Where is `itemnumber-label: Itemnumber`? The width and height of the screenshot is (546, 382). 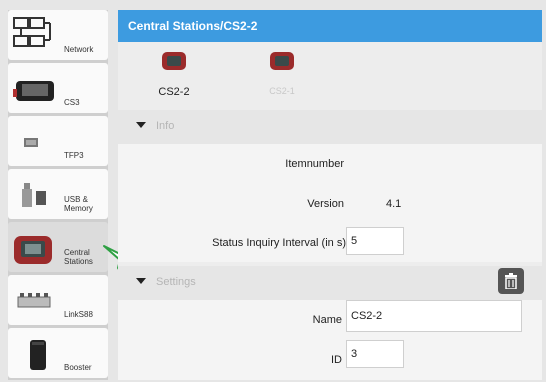 itemnumber-label: Itemnumber is located at coordinates (314, 164).